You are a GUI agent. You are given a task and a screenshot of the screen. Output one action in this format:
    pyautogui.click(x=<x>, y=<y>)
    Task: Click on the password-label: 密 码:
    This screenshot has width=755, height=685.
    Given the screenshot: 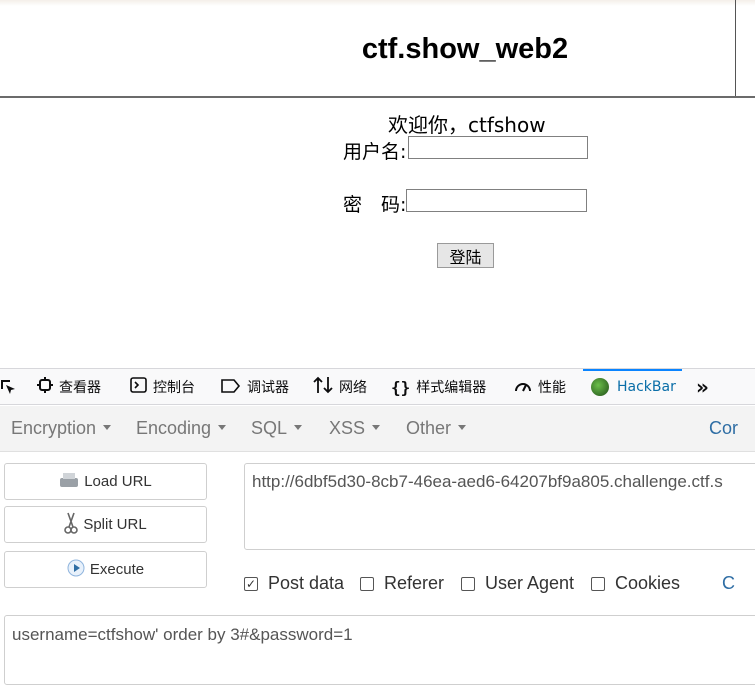 What is the action you would take?
    pyautogui.click(x=375, y=205)
    